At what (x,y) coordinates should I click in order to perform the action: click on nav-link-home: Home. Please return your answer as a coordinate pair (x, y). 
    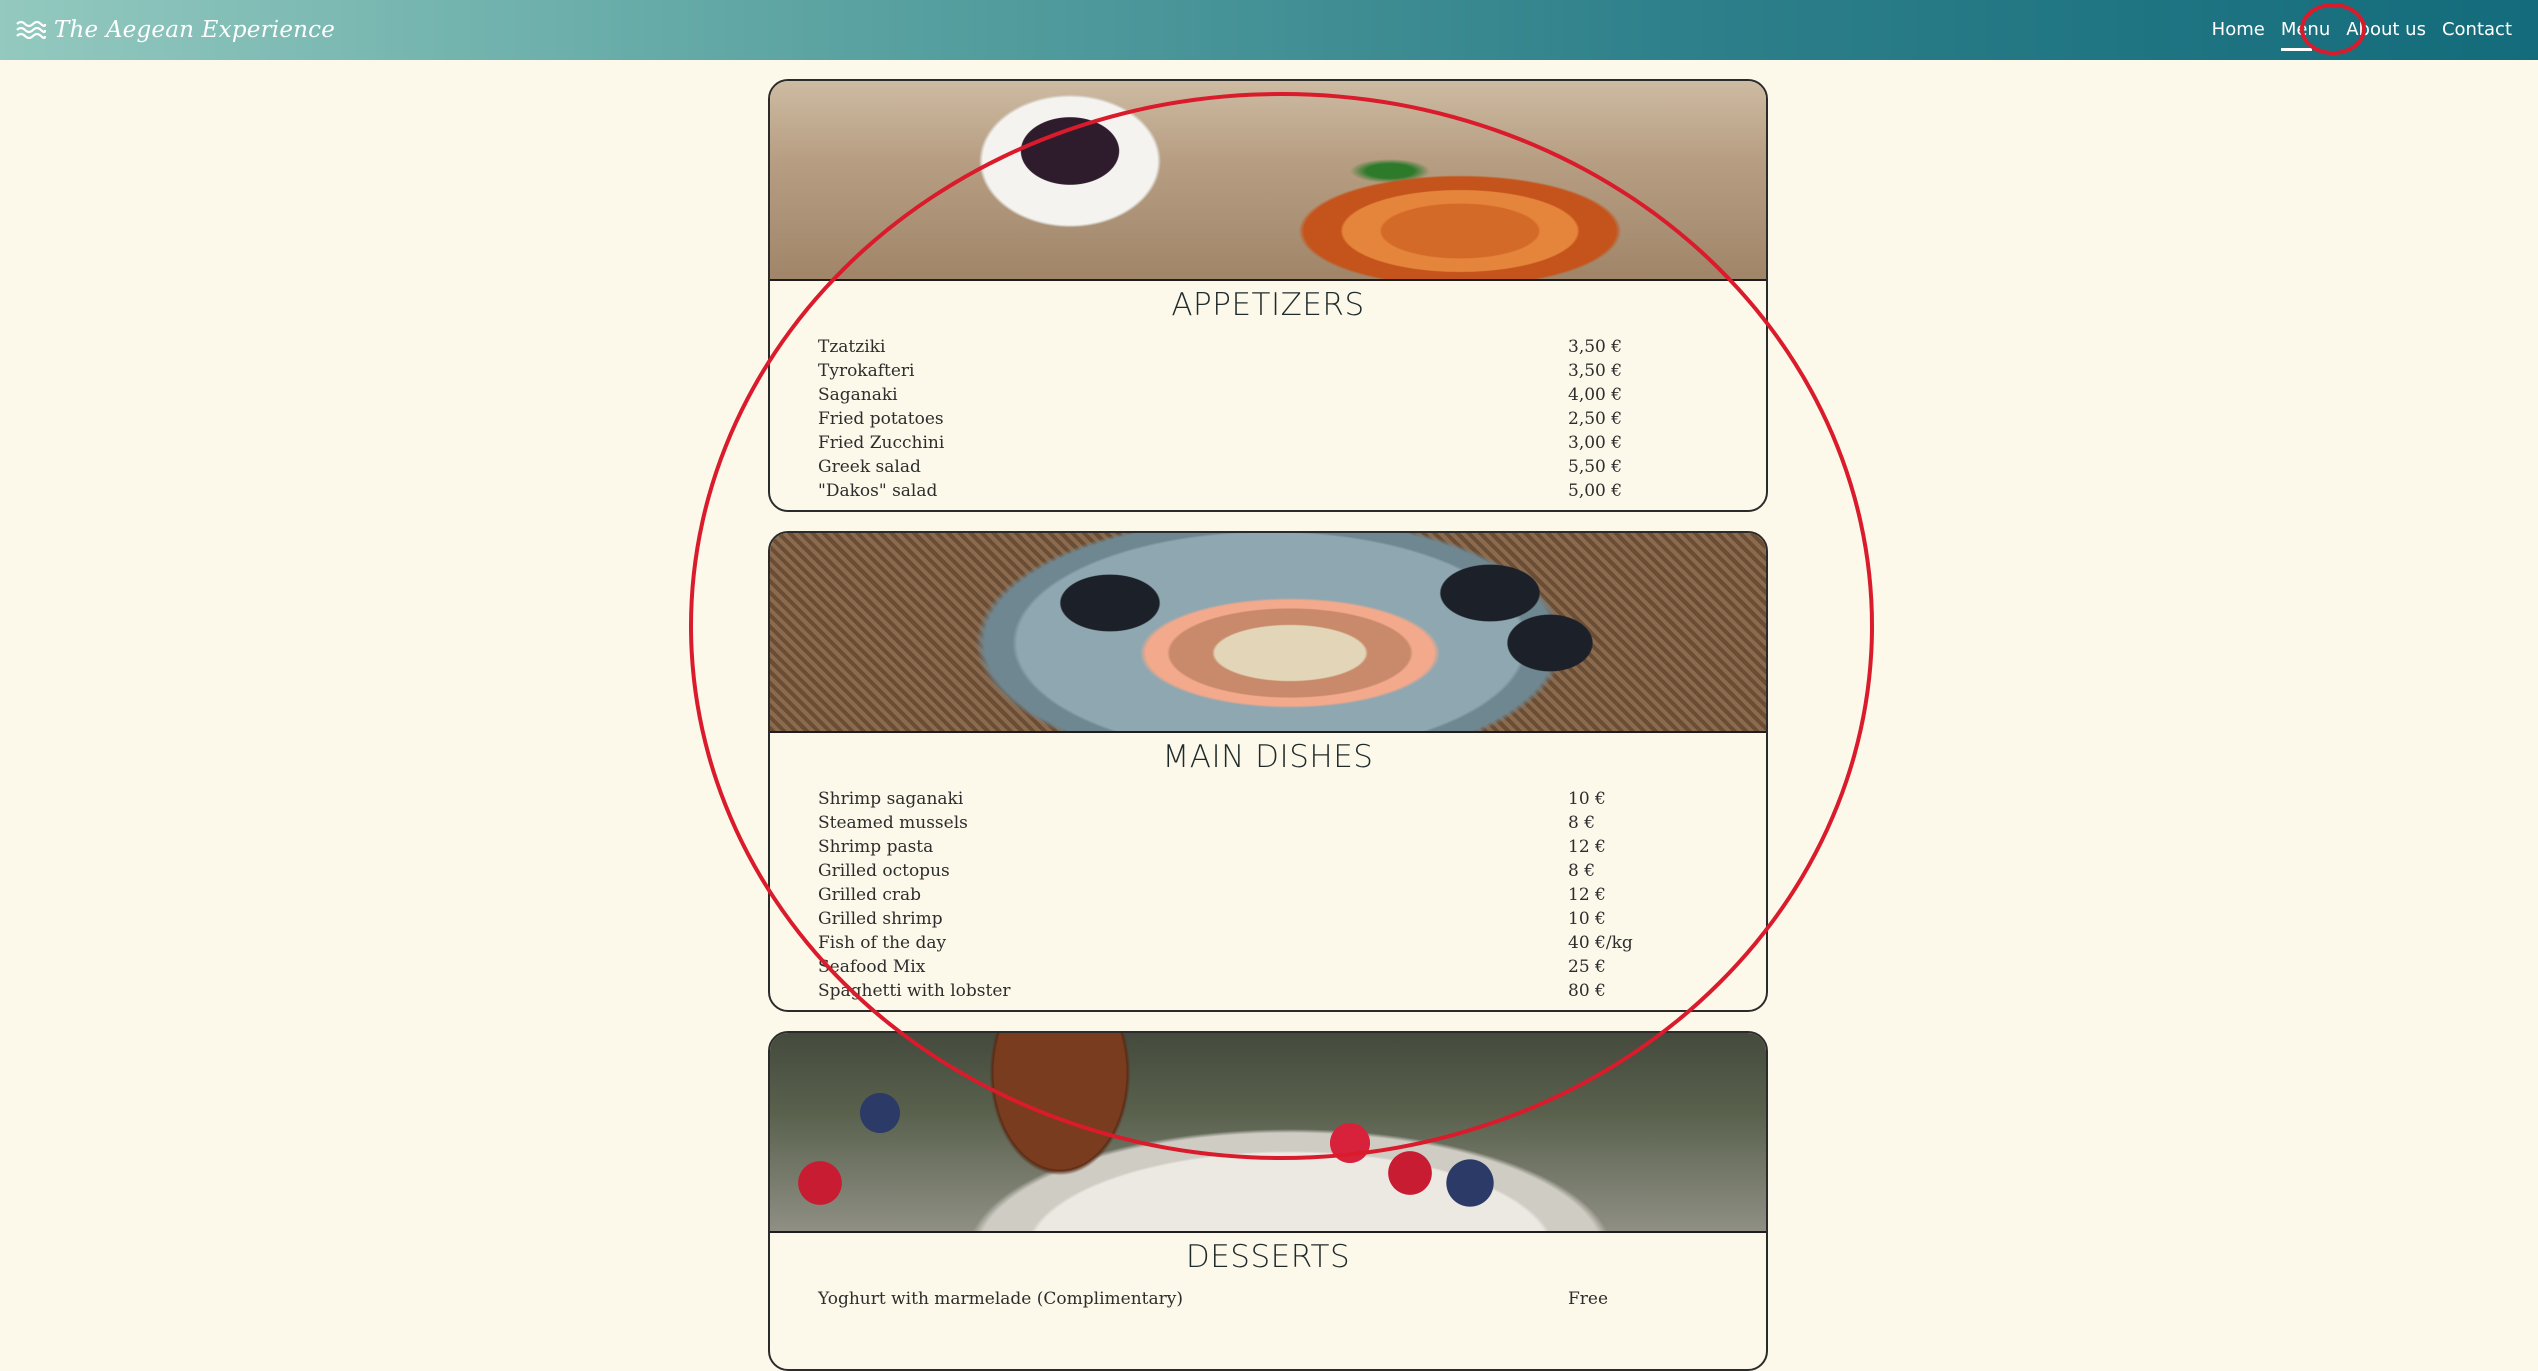
    Looking at the image, I should click on (2238, 30).